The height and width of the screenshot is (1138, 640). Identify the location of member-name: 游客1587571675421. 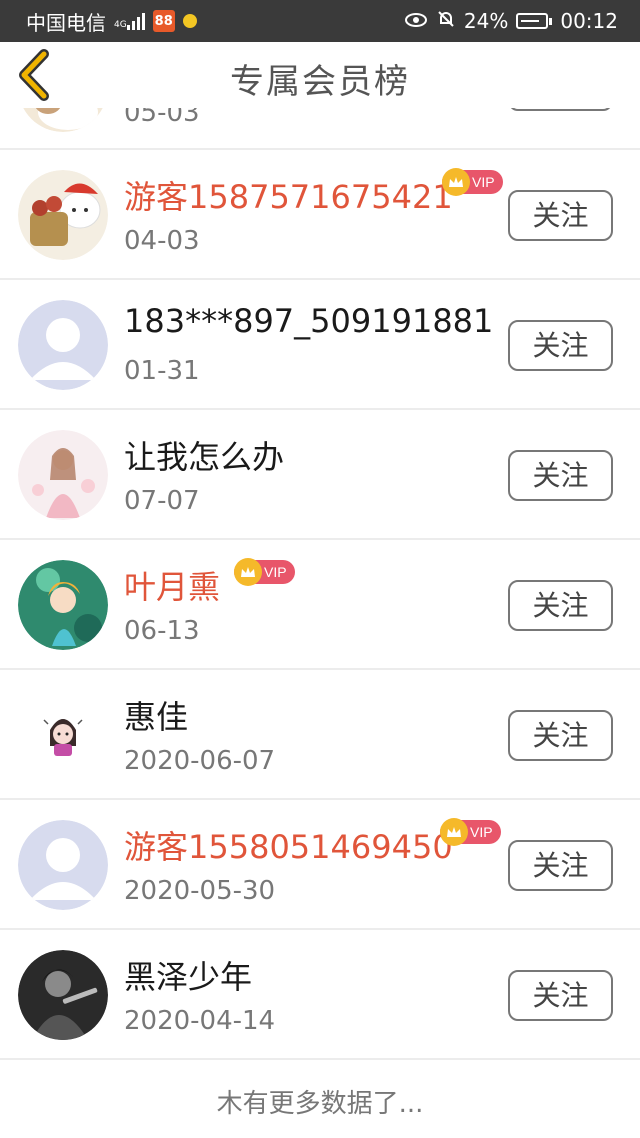
(288, 197).